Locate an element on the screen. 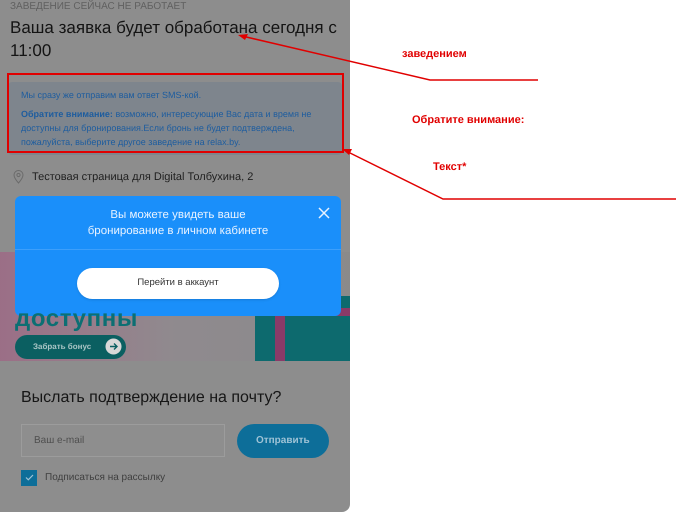  modal-message: Вы можете увидеть ваше бронирование в личном кабинете is located at coordinates (178, 223).